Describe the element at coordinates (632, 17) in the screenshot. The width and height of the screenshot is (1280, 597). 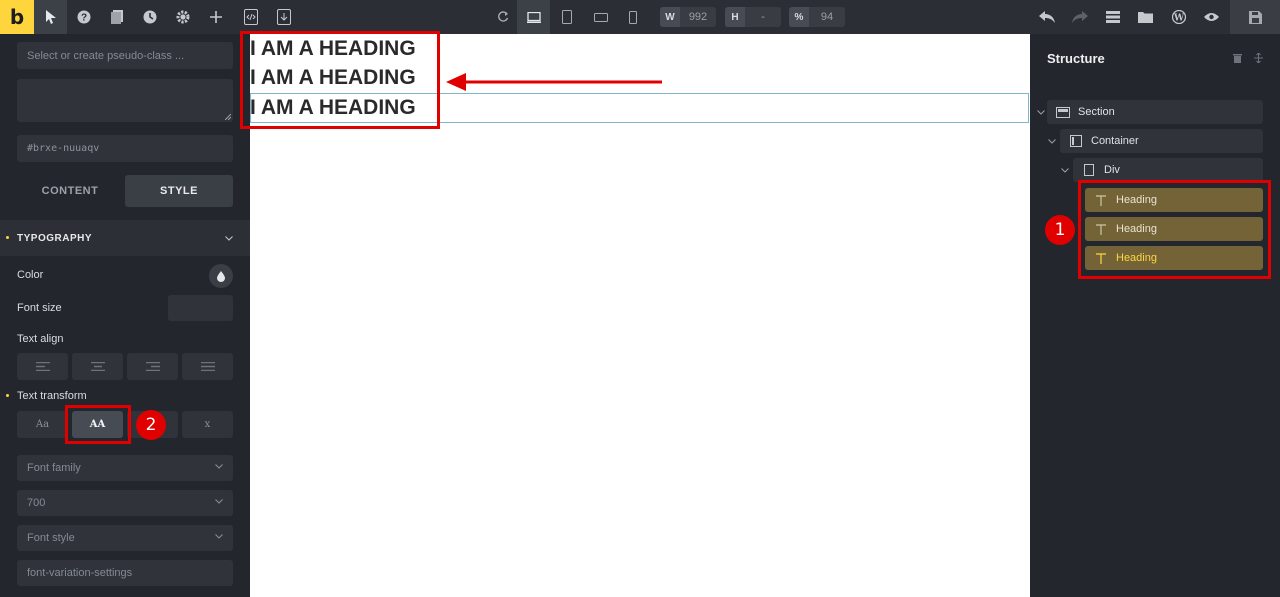
I see `mobile-portrait-icon` at that location.